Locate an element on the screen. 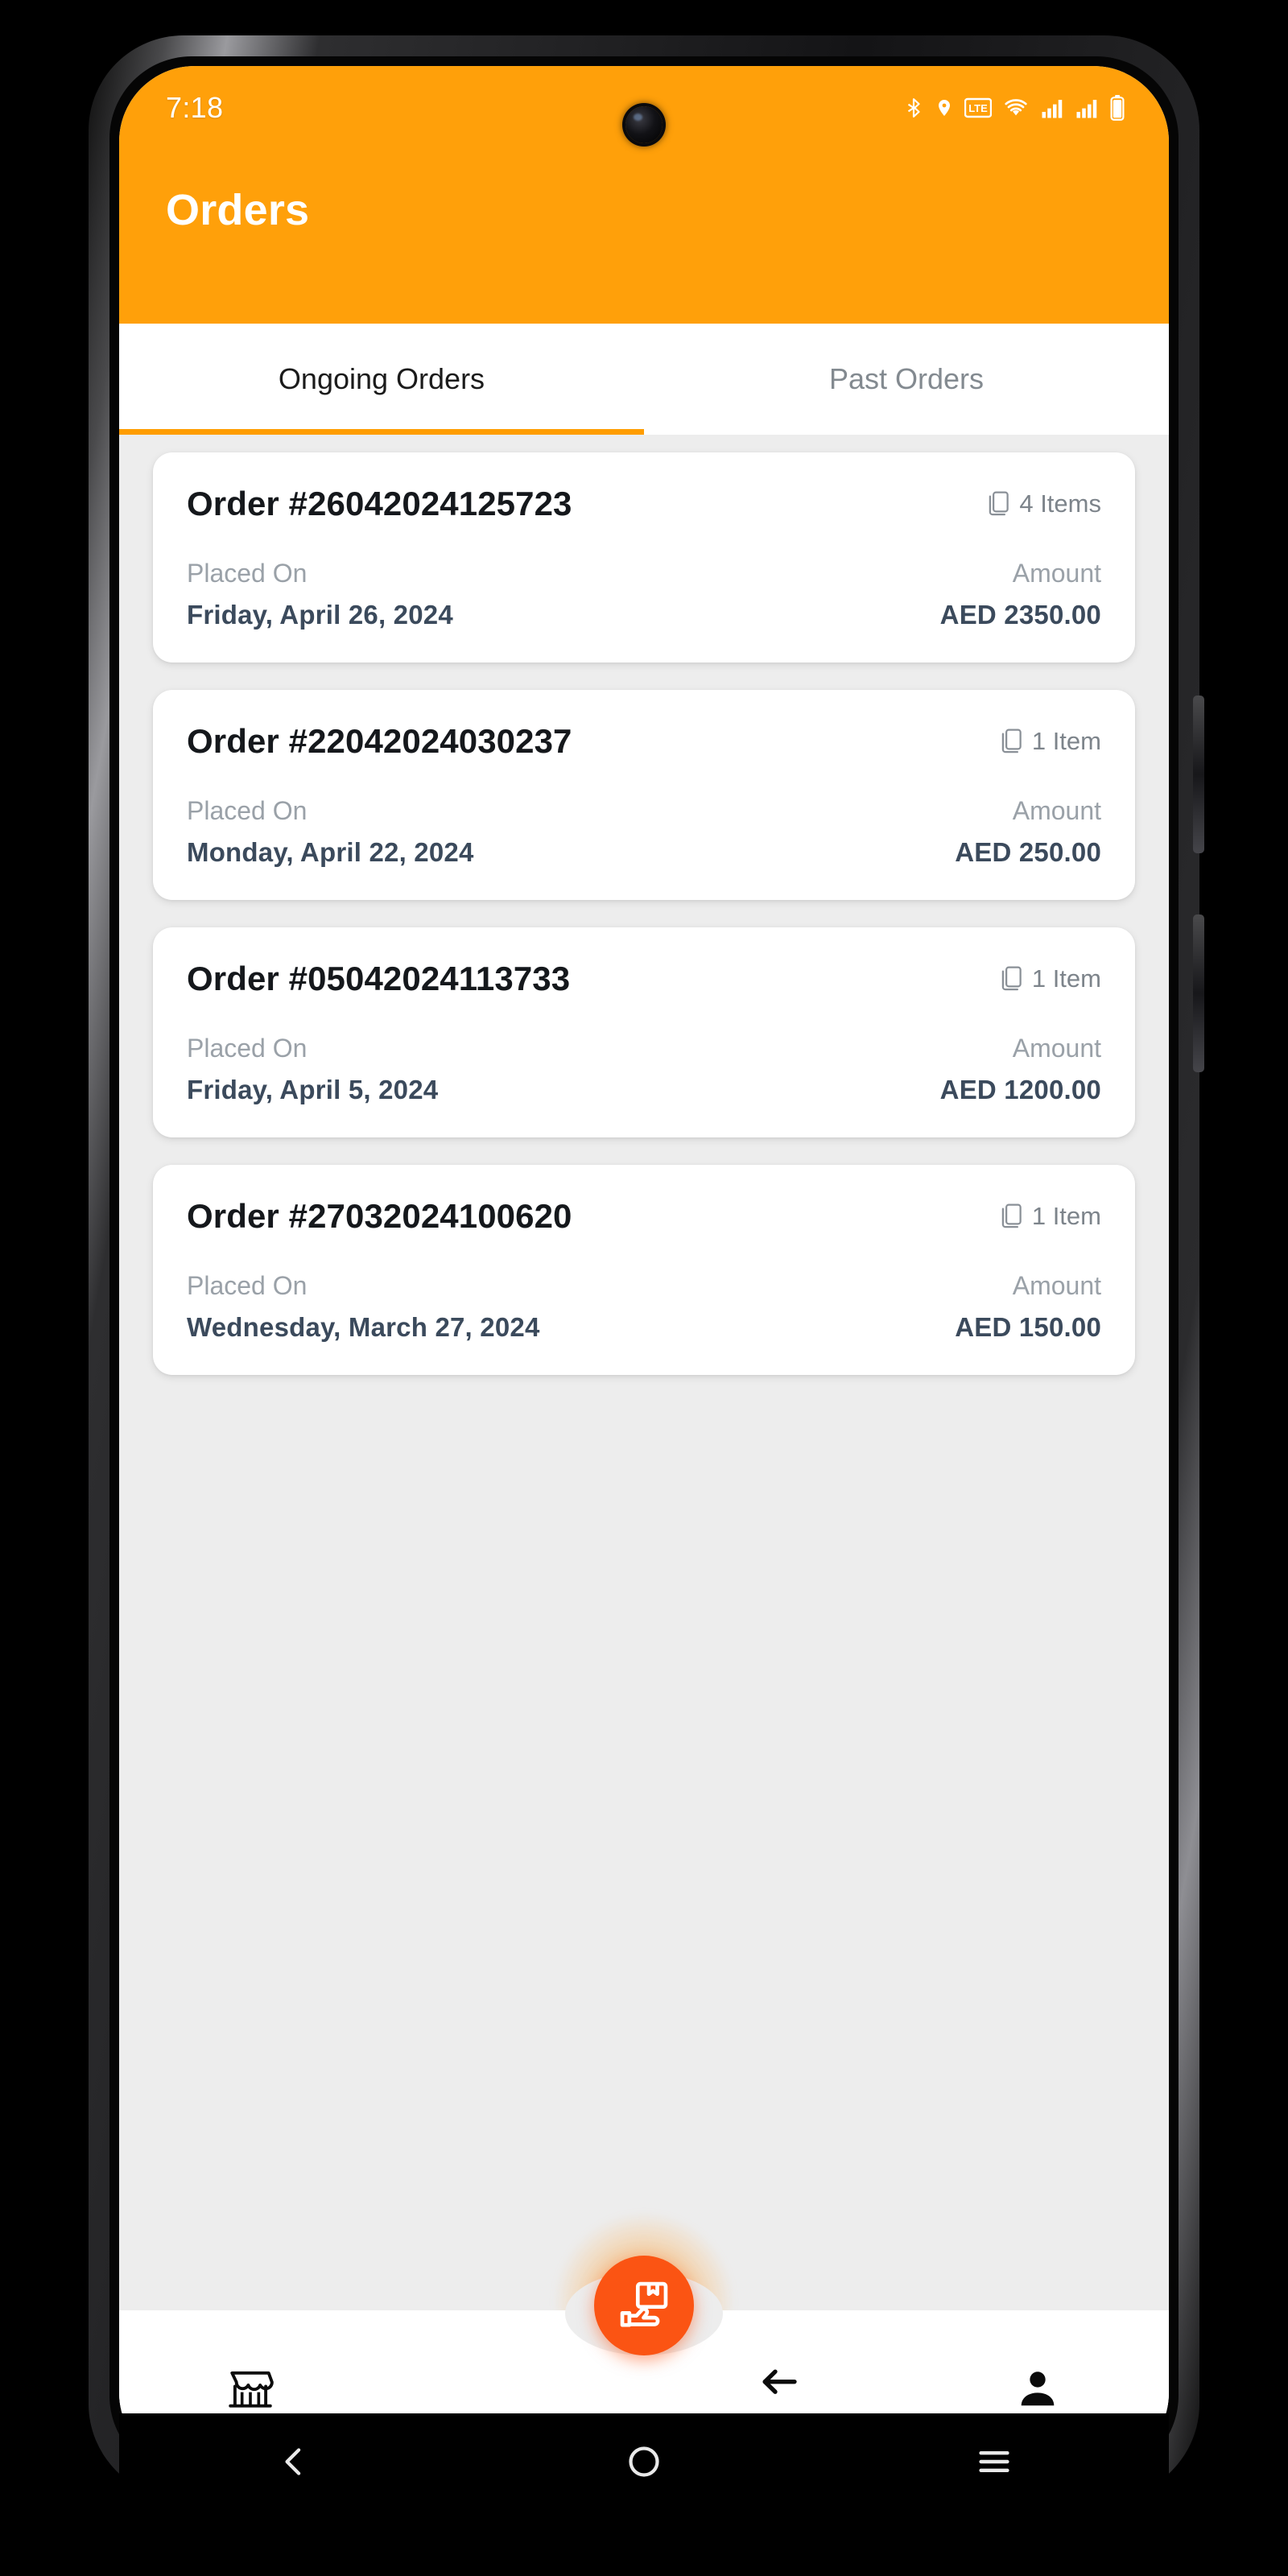  store-icon is located at coordinates (252, 2389).